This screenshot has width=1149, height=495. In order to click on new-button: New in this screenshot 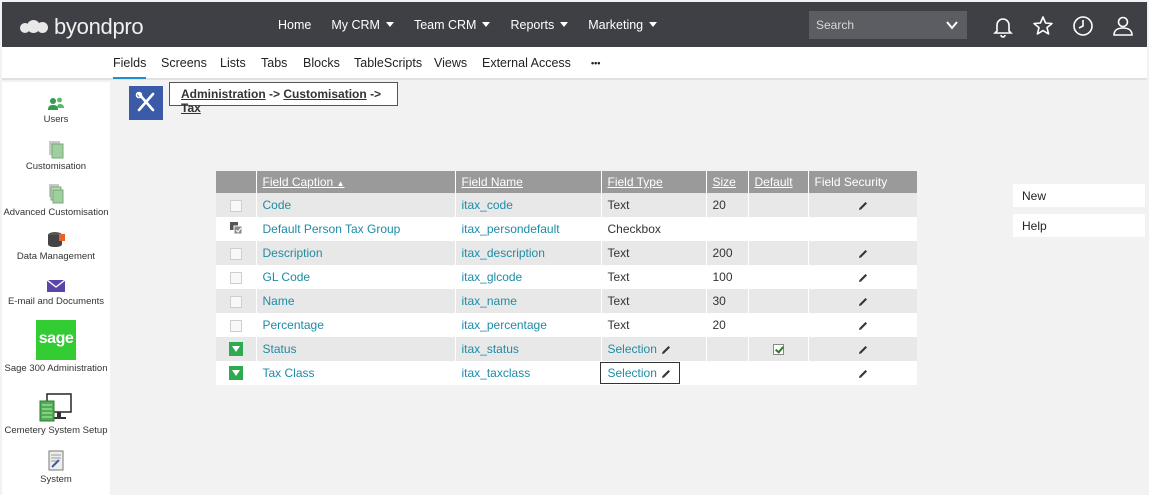, I will do `click(1079, 195)`.